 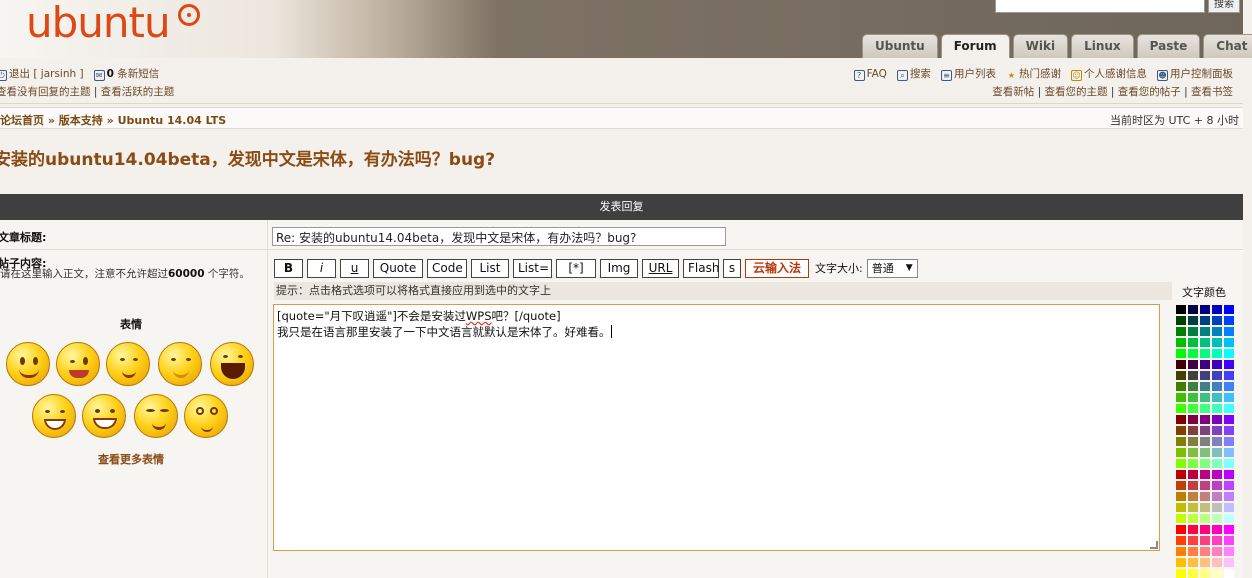 I want to click on smiley-giggle-icon, so click(x=180, y=364).